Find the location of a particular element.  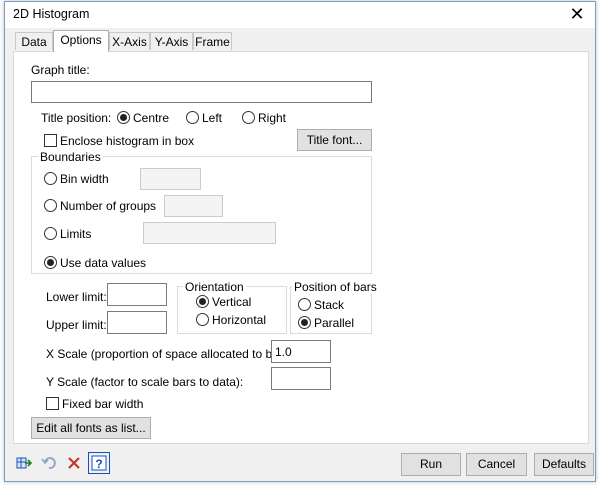

orientation-horizontal-radio is located at coordinates (202, 319).